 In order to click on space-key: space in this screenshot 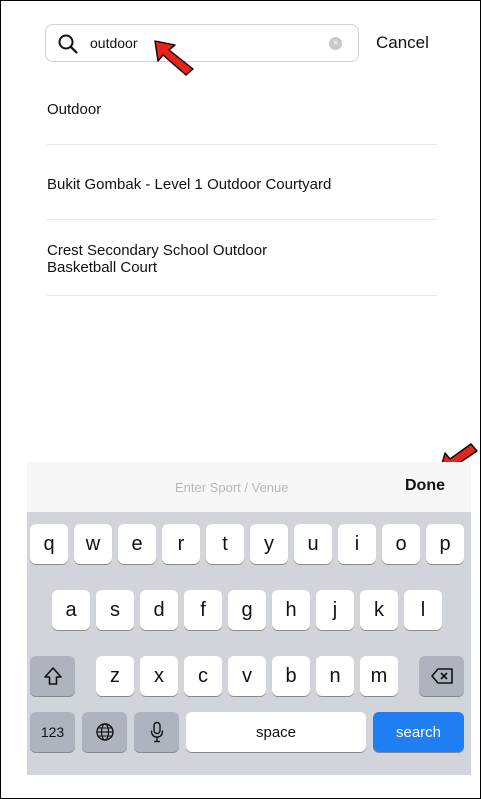, I will do `click(276, 732)`.